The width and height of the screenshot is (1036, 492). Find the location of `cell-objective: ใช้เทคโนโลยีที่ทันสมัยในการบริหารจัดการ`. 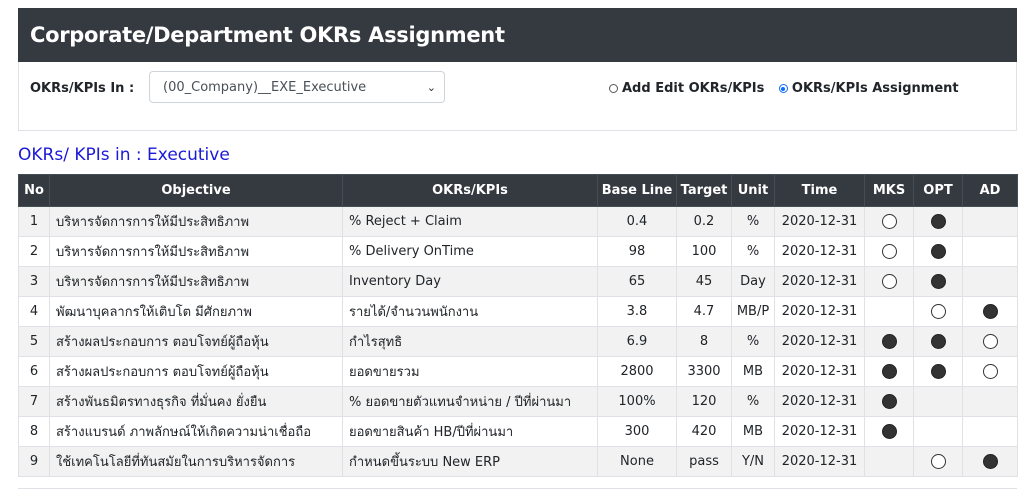

cell-objective: ใช้เทคโนโลยีที่ทันสมัยในการบริหารจัดการ is located at coordinates (196, 461).